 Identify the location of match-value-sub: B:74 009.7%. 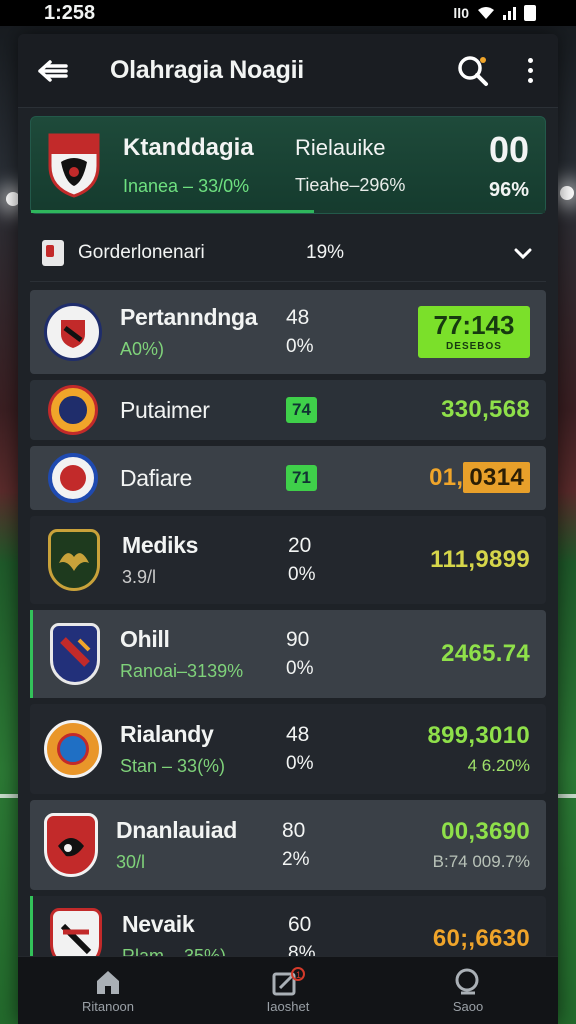
(481, 861).